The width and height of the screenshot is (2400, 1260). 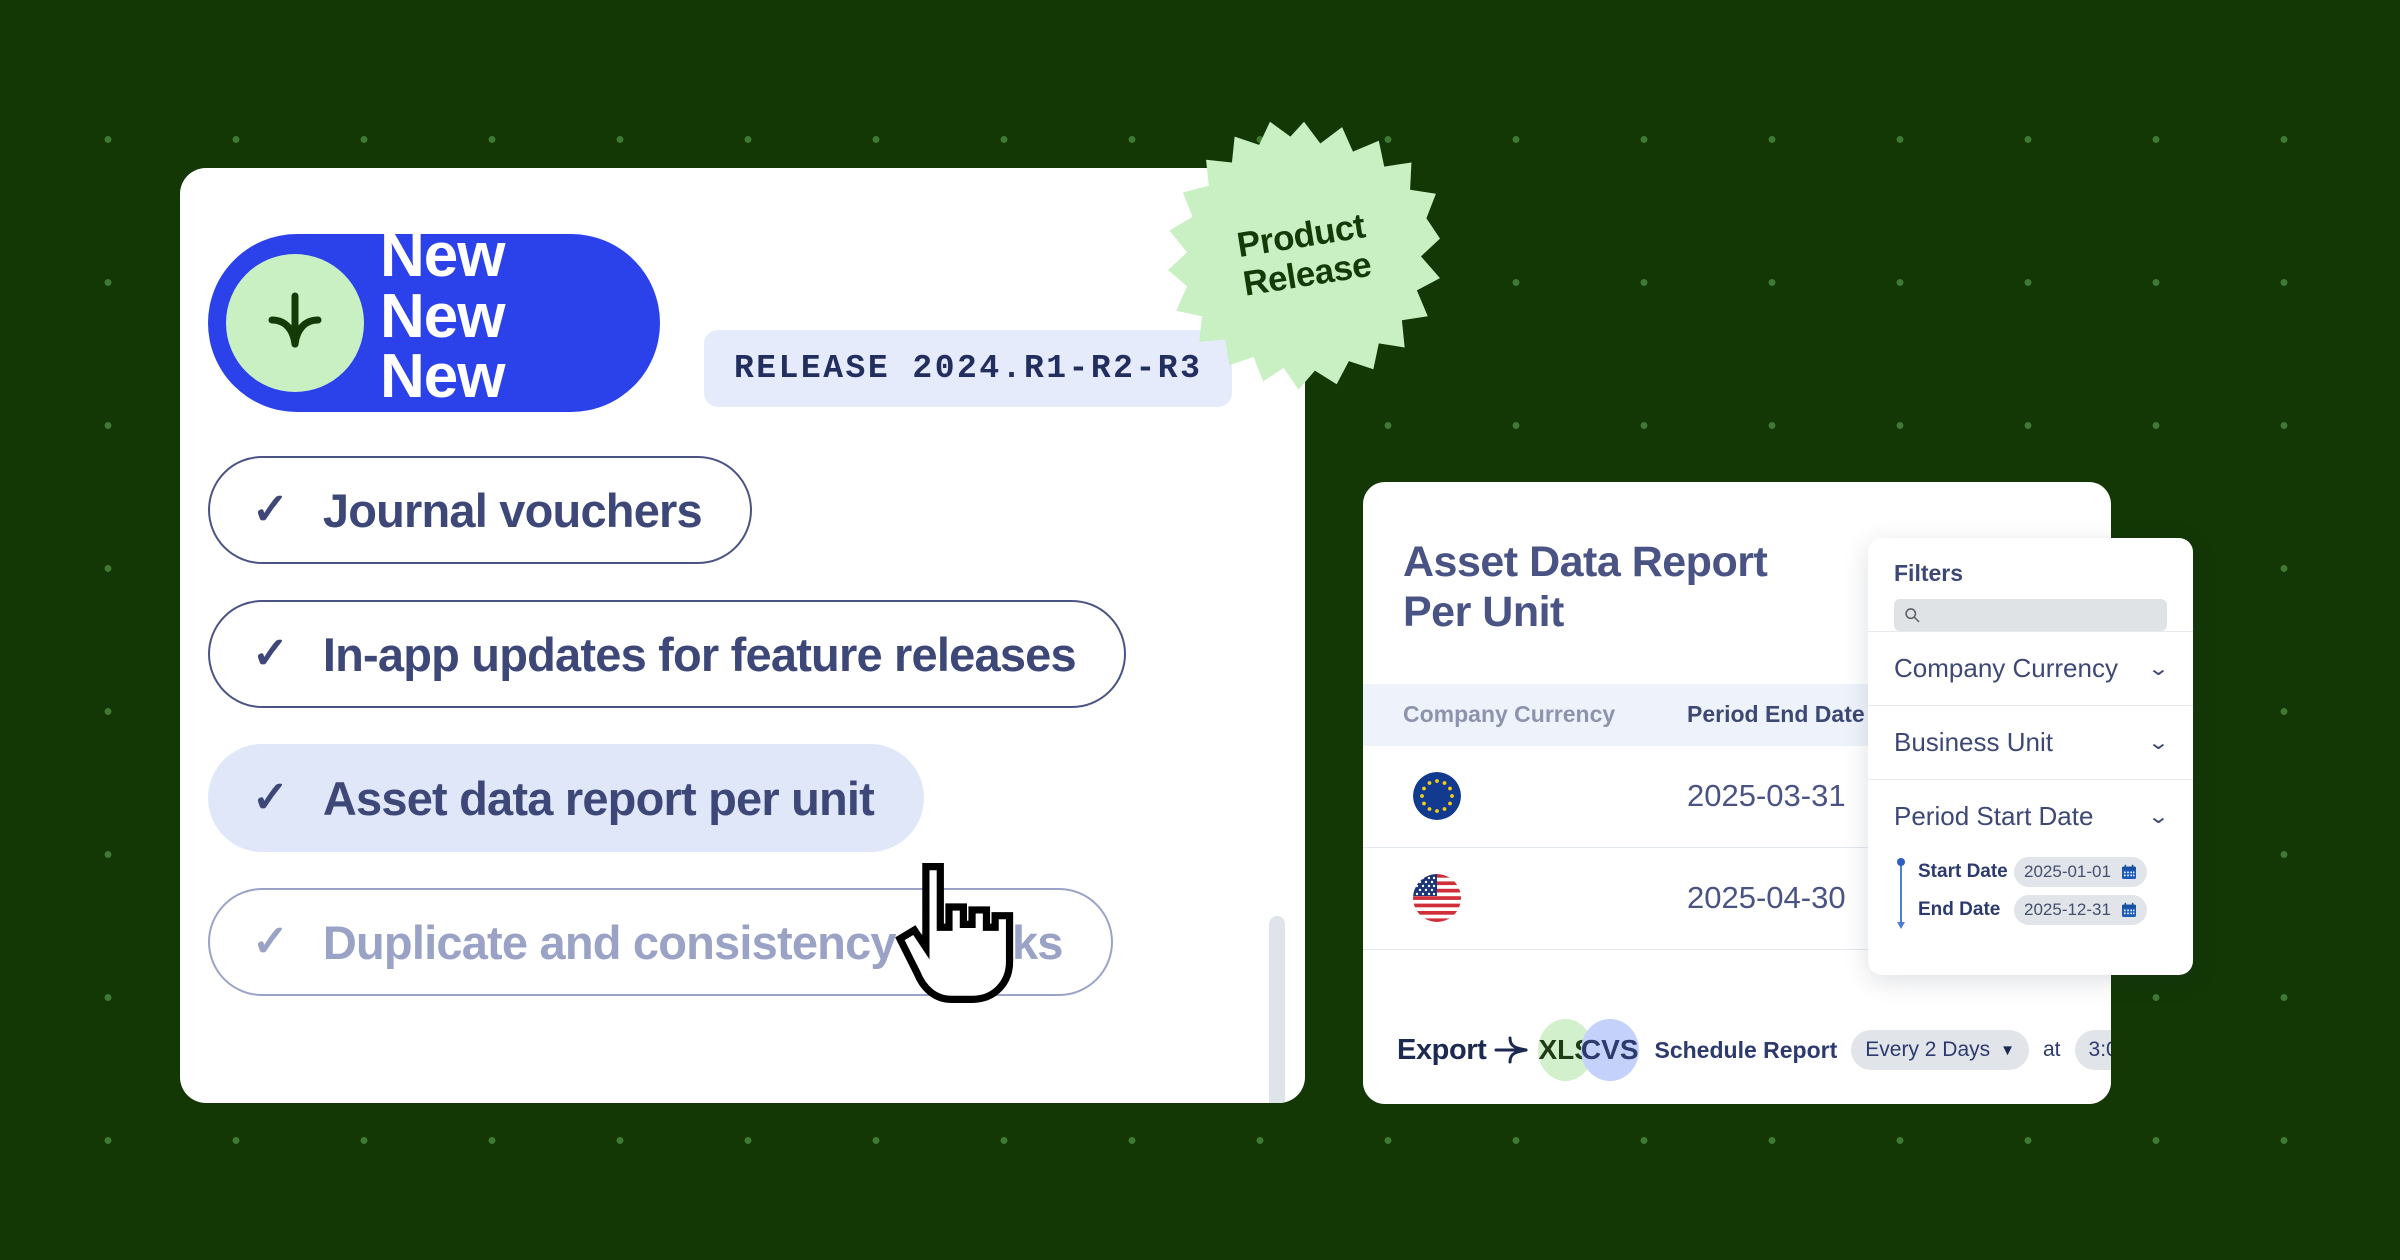 I want to click on filter-row-company-currency: Company Currency ⌄, so click(x=2030, y=668).